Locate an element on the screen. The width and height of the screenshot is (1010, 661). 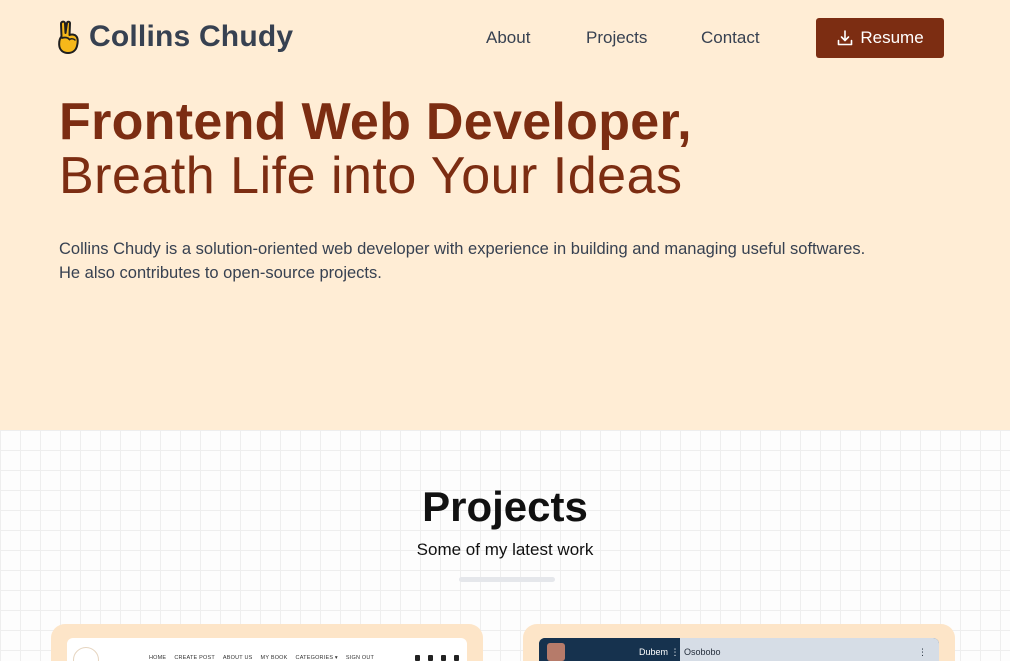
nav-link-projects: Projects is located at coordinates (616, 38).